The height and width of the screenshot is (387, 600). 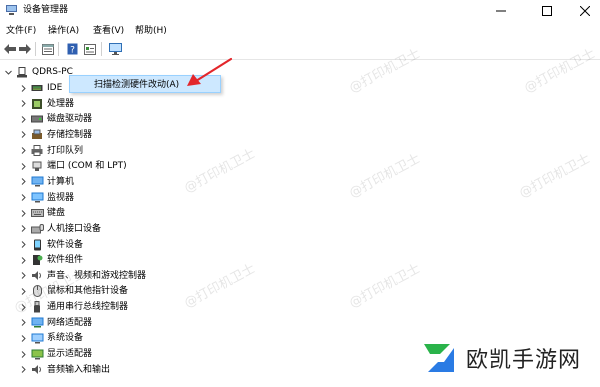 I want to click on title-bar: 设备管理器, so click(x=300, y=10).